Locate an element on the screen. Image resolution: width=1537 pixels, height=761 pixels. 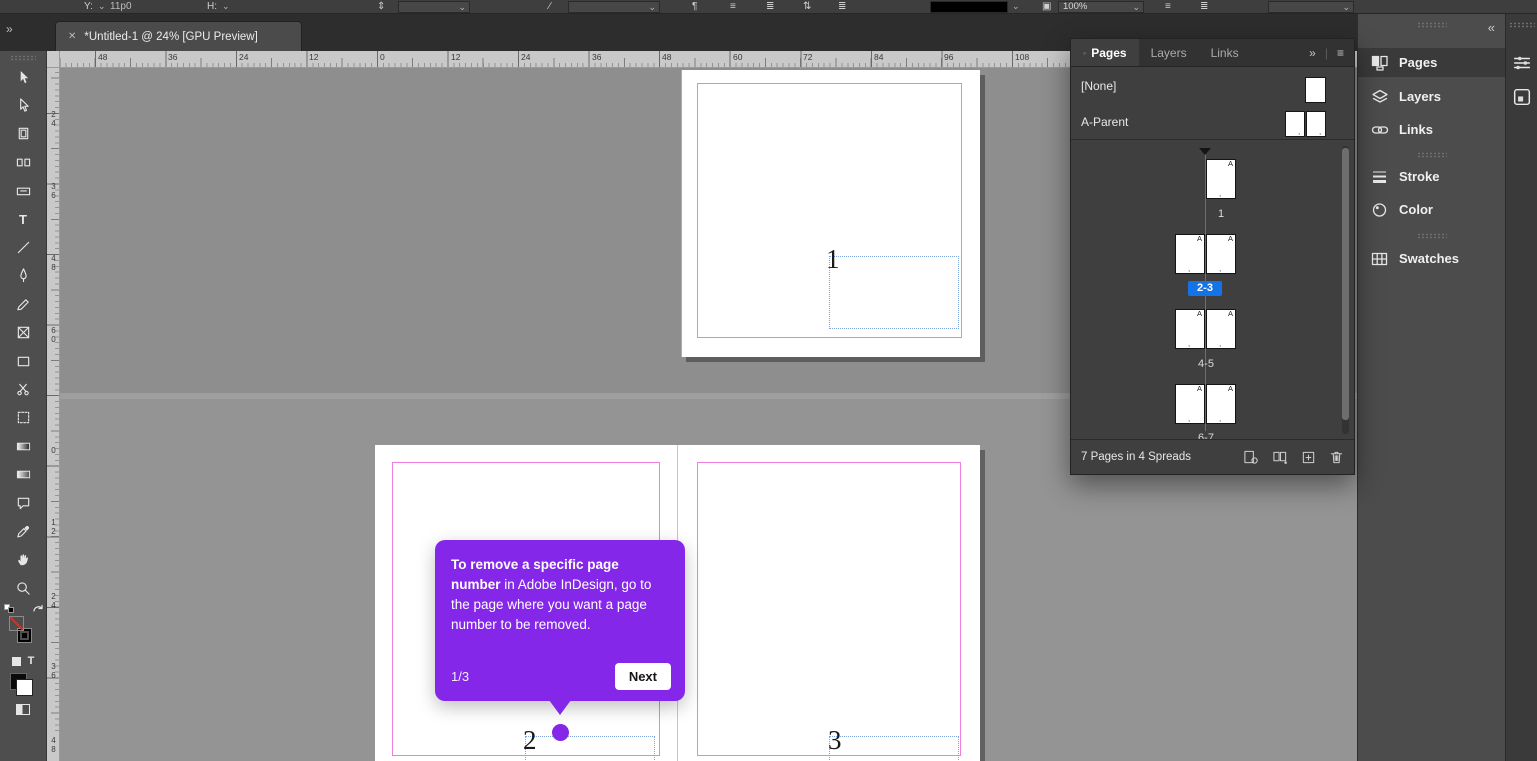
view-options-icon: ≡ is located at coordinates (1168, 6).